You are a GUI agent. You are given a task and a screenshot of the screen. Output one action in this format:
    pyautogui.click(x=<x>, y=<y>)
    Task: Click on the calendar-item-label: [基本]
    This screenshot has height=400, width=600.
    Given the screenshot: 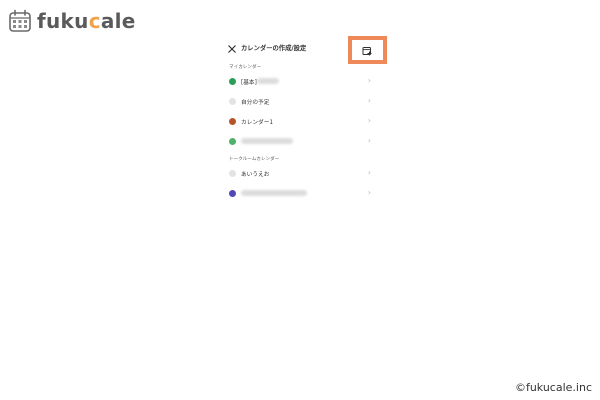 What is the action you would take?
    pyautogui.click(x=249, y=83)
    